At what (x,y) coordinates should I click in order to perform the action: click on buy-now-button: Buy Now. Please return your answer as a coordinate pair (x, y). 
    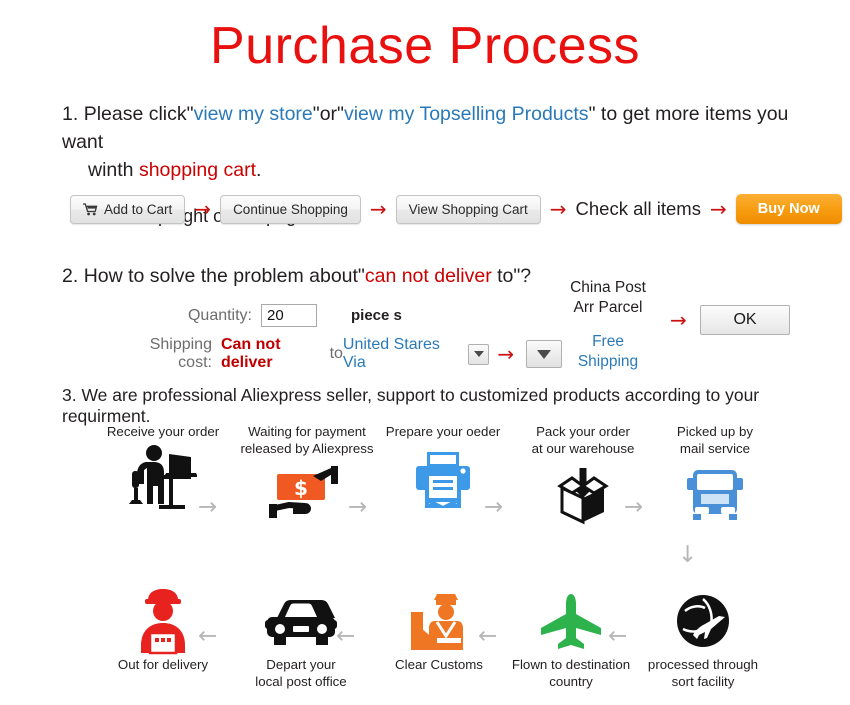
    Looking at the image, I should click on (788, 209).